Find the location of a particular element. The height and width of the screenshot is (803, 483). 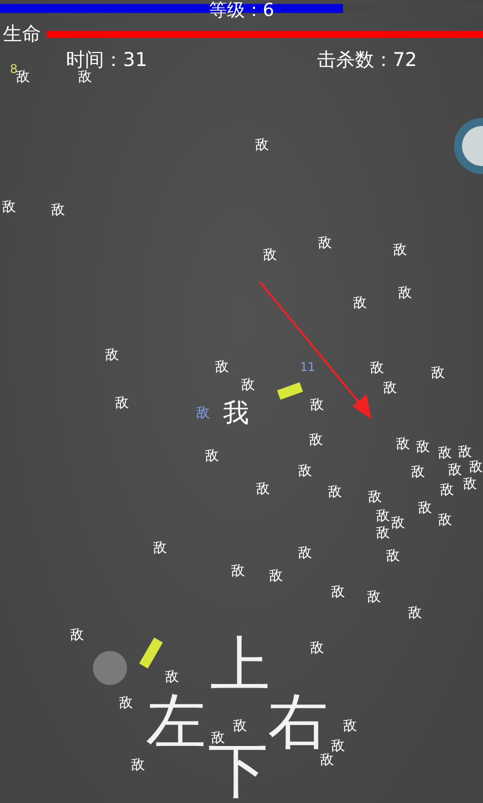

joystick-icon is located at coordinates (110, 668).